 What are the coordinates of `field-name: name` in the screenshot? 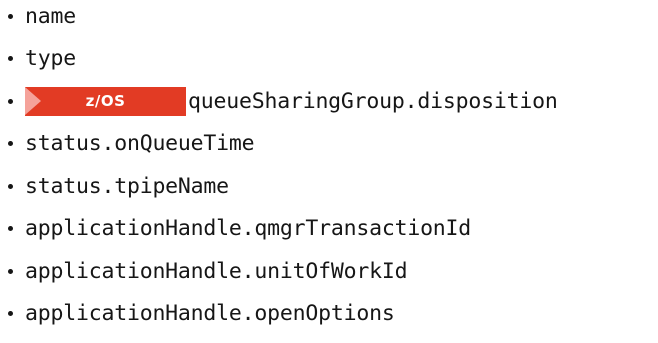 It's located at (50, 16).